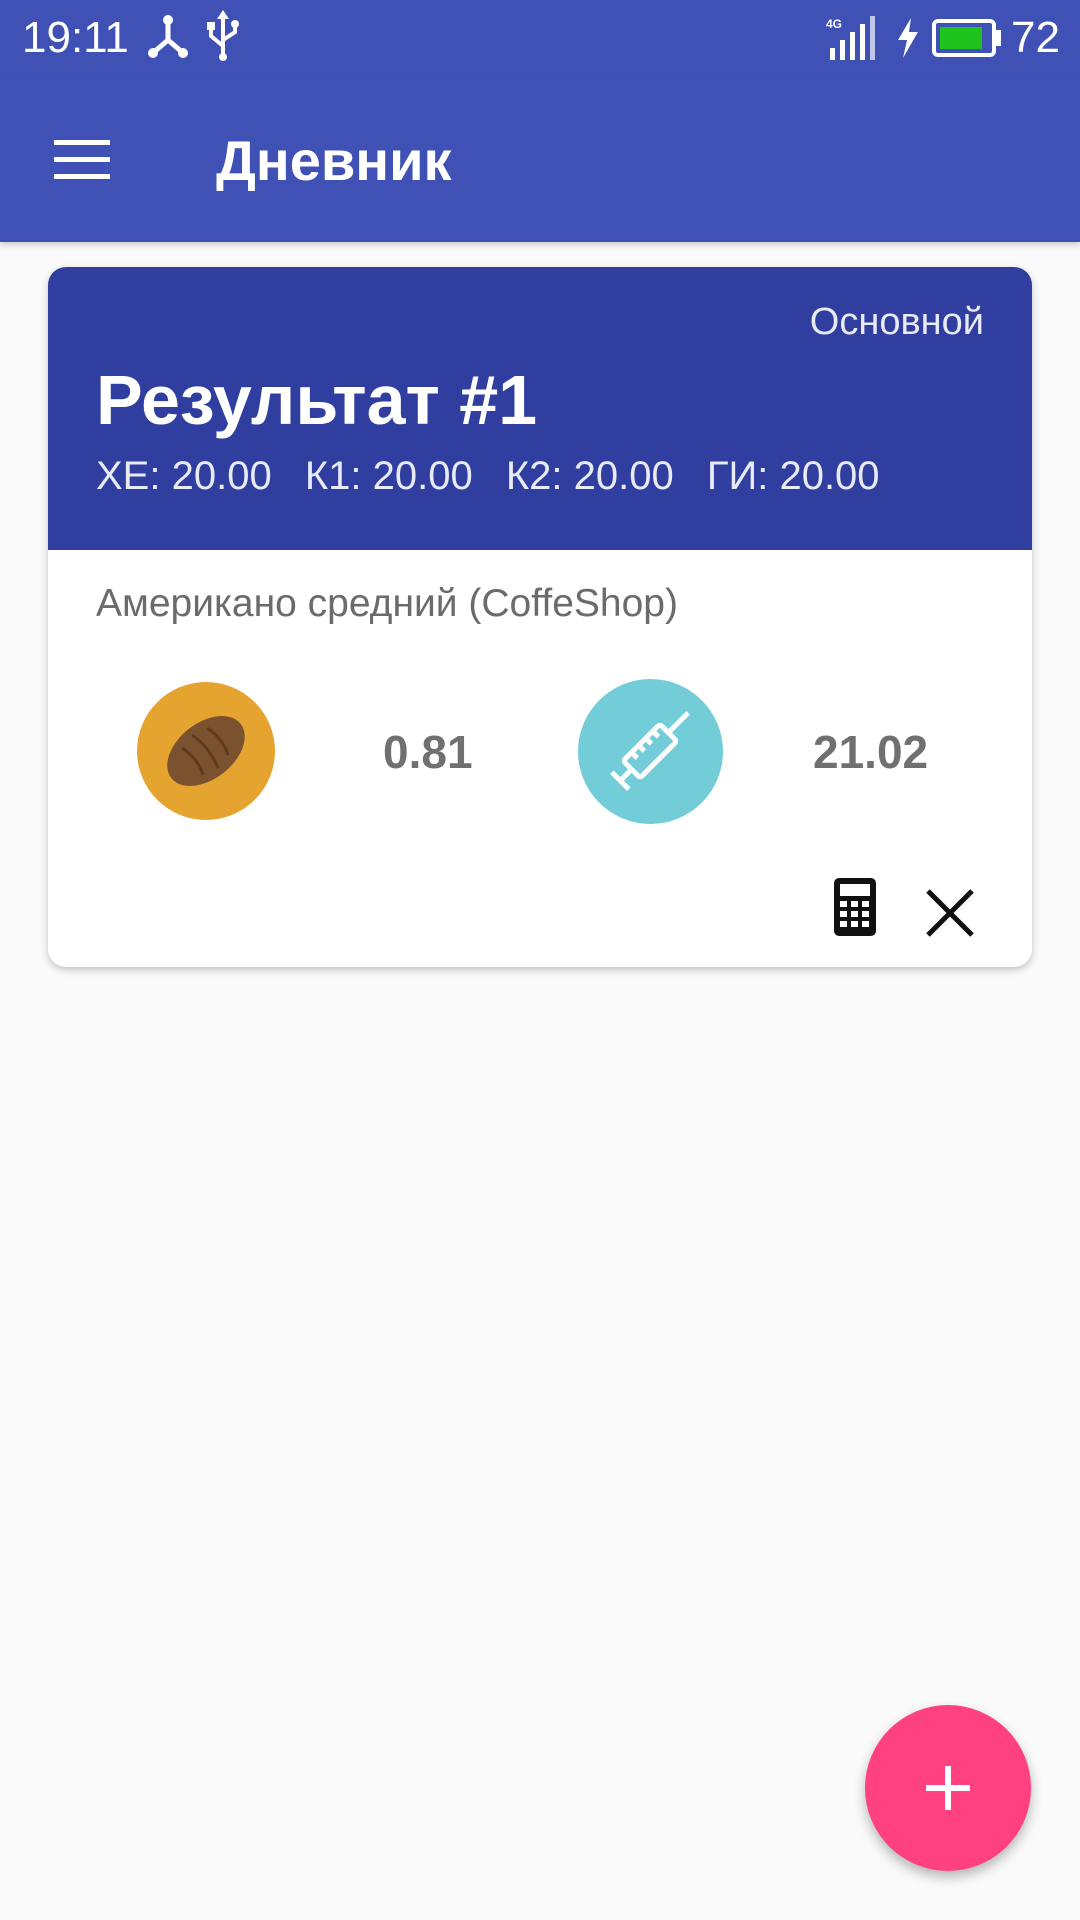 Image resolution: width=1080 pixels, height=1920 pixels. Describe the element at coordinates (871, 752) in the screenshot. I see `insulin-value: 21.02` at that location.